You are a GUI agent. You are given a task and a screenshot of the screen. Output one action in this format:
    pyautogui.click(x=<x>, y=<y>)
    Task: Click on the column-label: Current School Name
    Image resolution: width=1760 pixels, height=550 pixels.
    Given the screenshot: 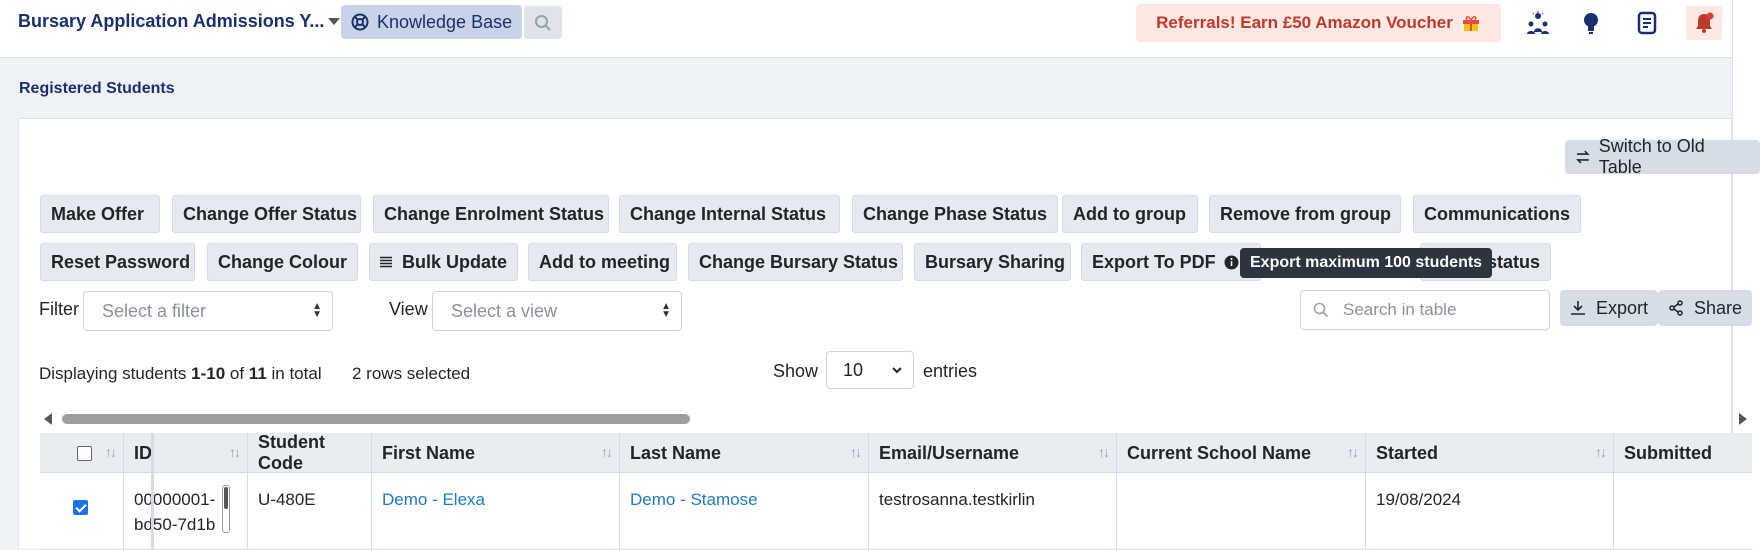 What is the action you would take?
    pyautogui.click(x=1219, y=452)
    